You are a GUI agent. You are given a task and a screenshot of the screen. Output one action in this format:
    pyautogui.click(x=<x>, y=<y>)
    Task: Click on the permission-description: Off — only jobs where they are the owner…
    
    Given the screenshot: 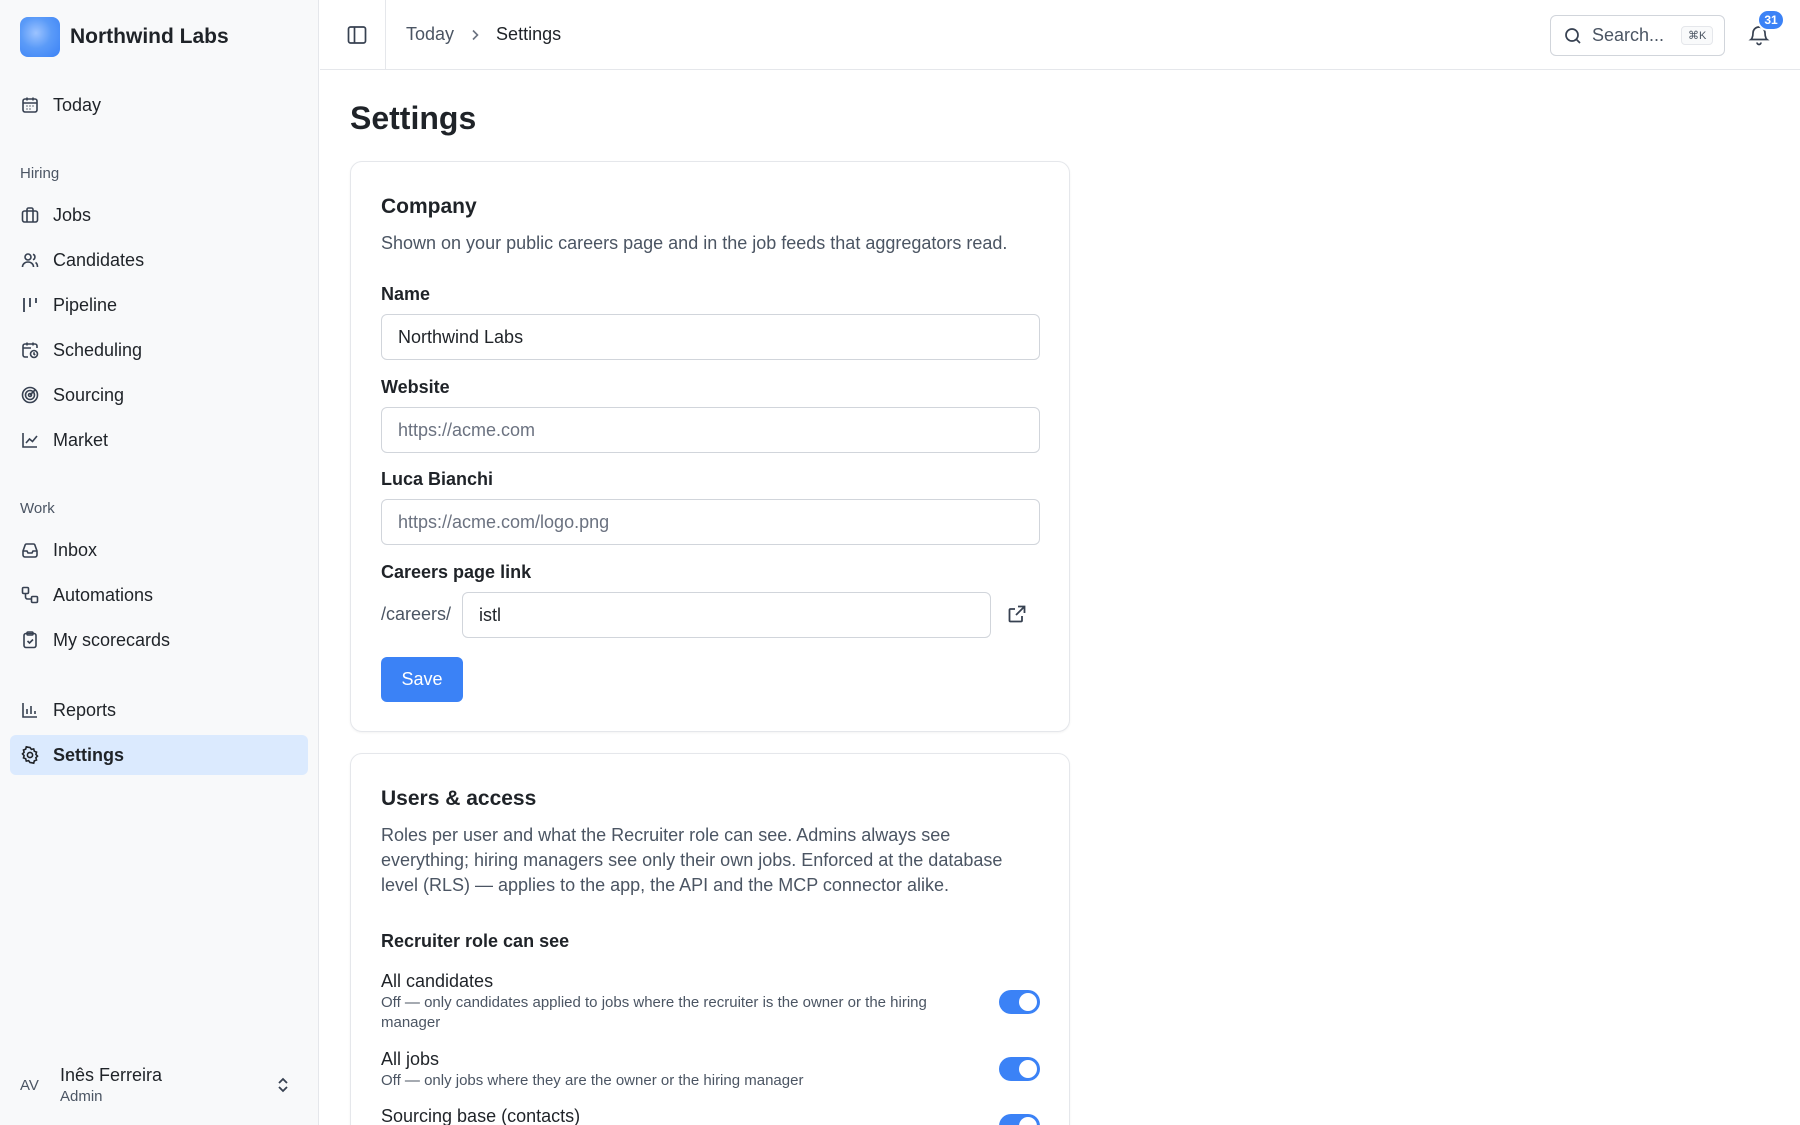 What is the action you would take?
    pyautogui.click(x=592, y=1080)
    